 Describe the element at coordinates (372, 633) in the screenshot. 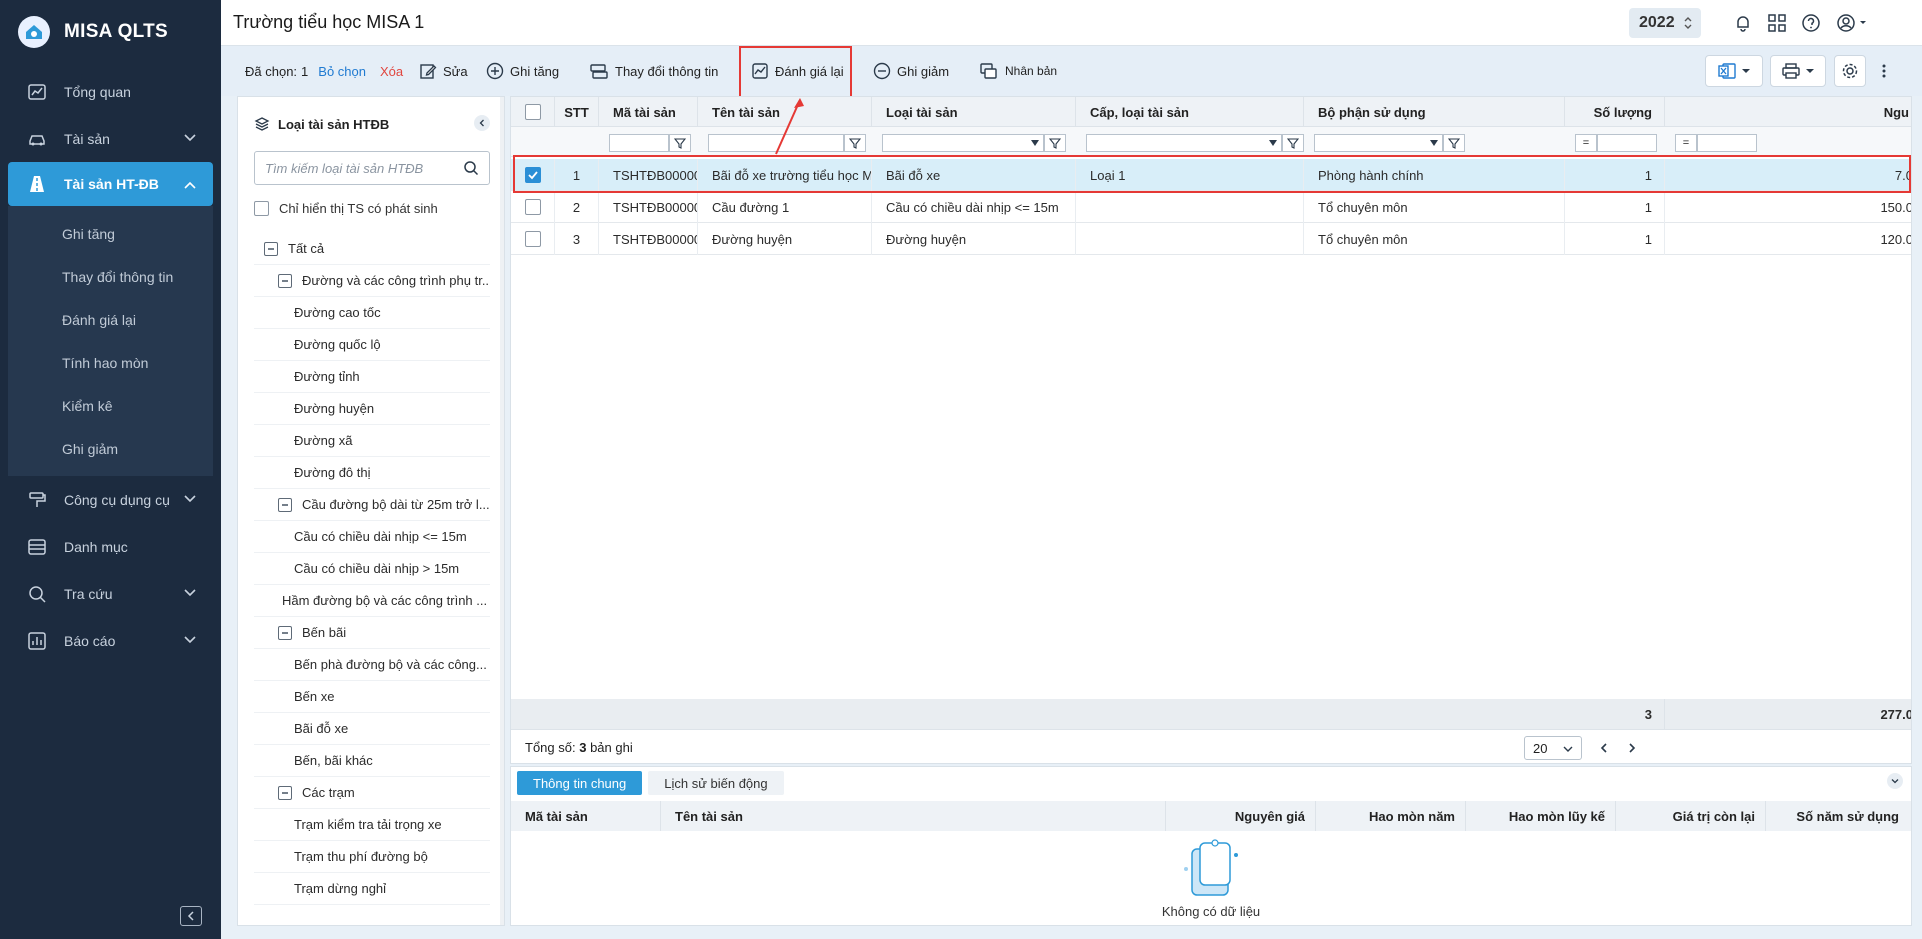

I see `tree-node: Bến bãi` at that location.